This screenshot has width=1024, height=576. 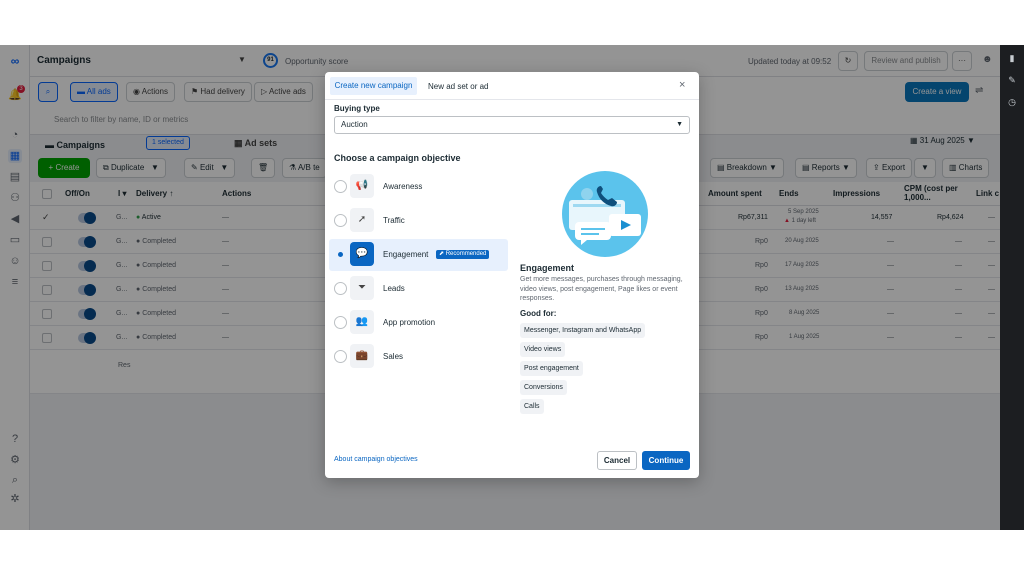 What do you see at coordinates (394, 288) in the screenshot?
I see `objective-label: Leads` at bounding box center [394, 288].